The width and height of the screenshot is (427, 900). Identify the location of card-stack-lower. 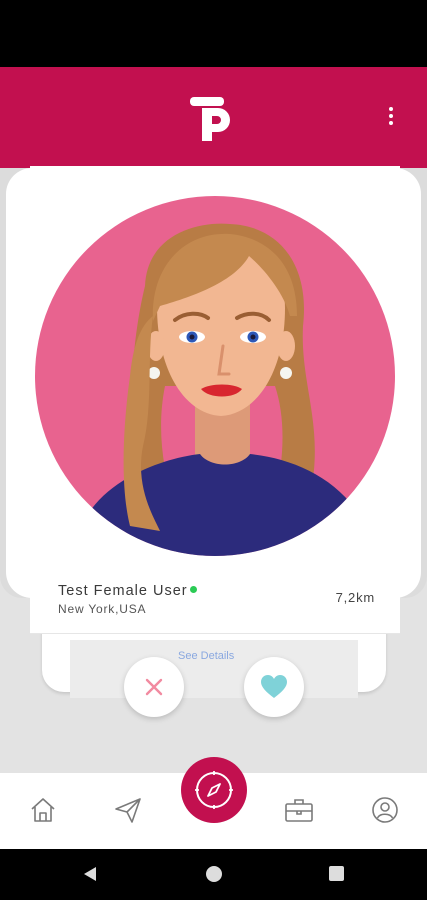
(214, 669).